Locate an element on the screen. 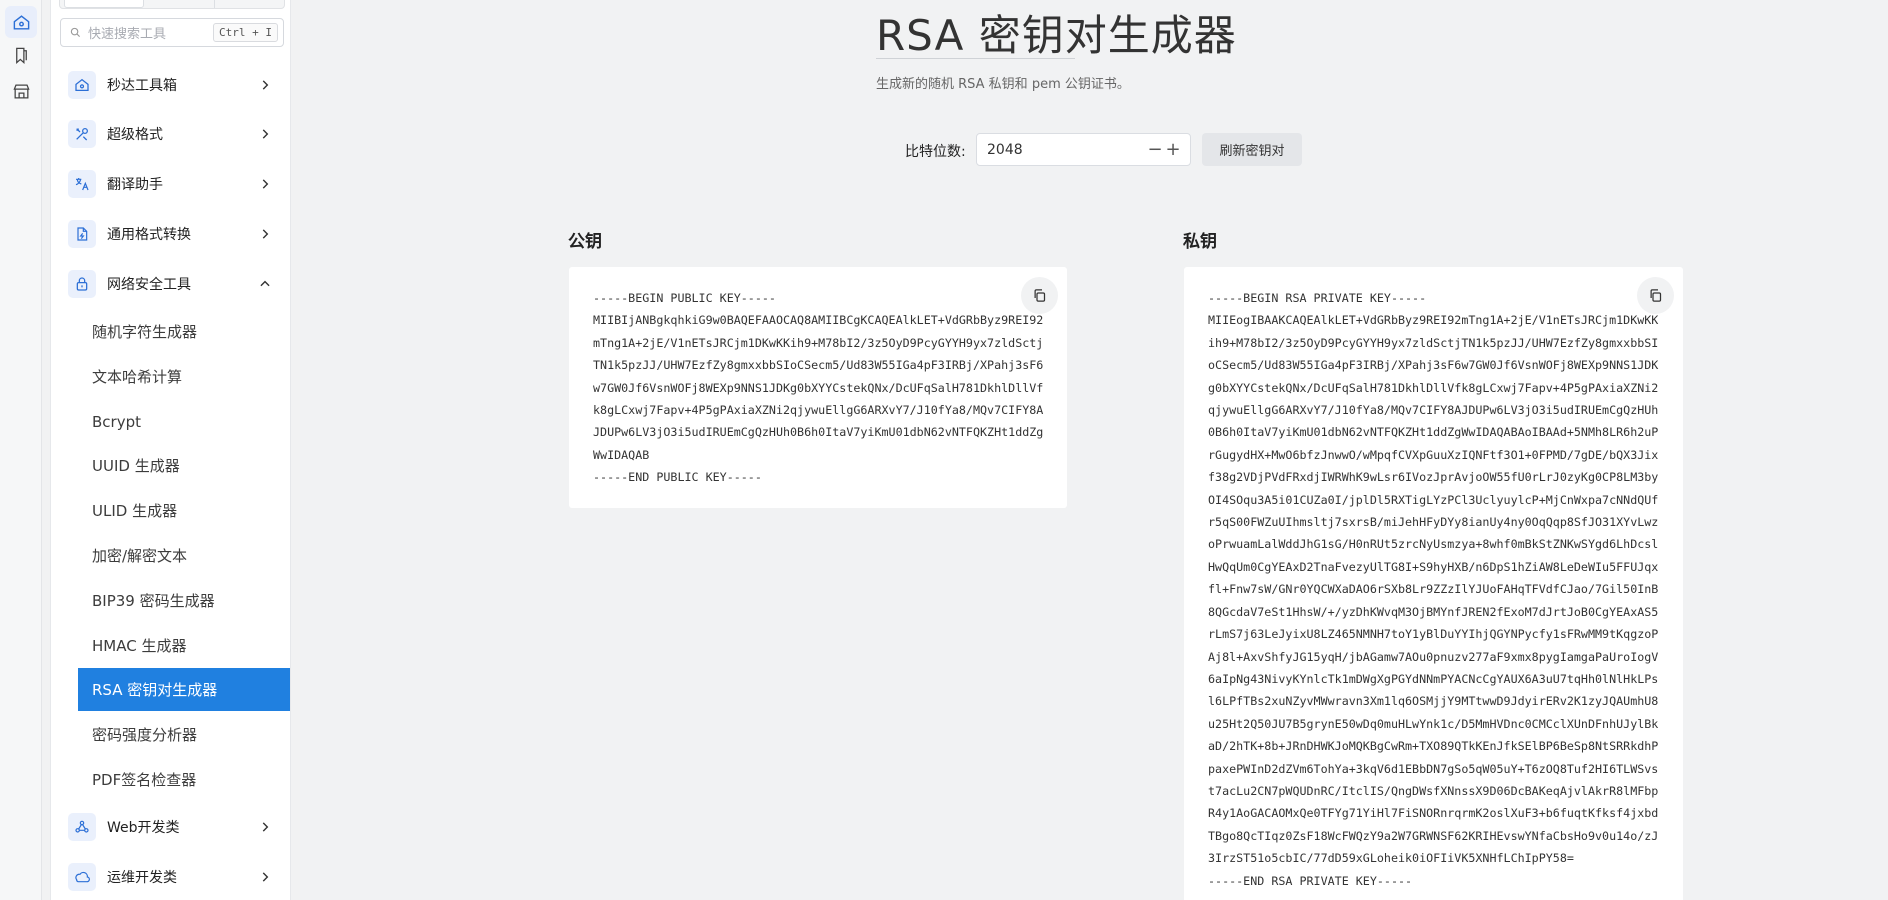 The image size is (1888, 900). sidebar-item-bip39: BIP39 密码生成器 is located at coordinates (184, 600).